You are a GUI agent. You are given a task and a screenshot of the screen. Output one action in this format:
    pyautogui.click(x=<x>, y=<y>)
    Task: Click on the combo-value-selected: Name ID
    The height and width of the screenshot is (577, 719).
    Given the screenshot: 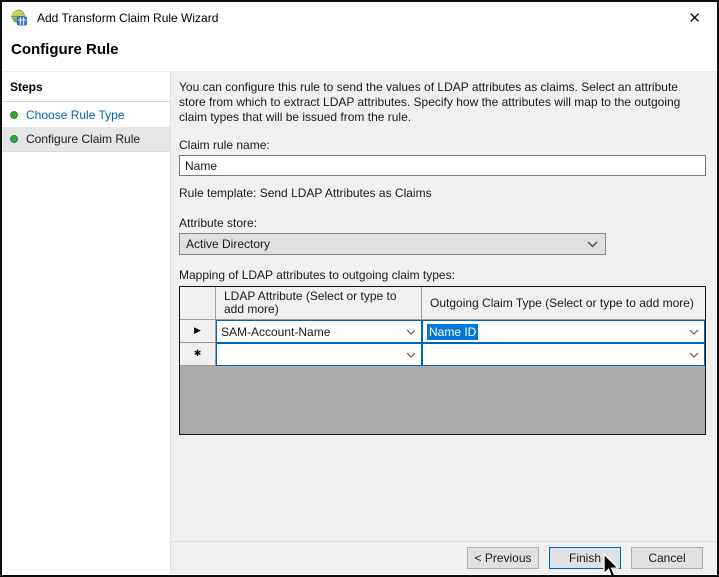 What is the action you would take?
    pyautogui.click(x=453, y=331)
    